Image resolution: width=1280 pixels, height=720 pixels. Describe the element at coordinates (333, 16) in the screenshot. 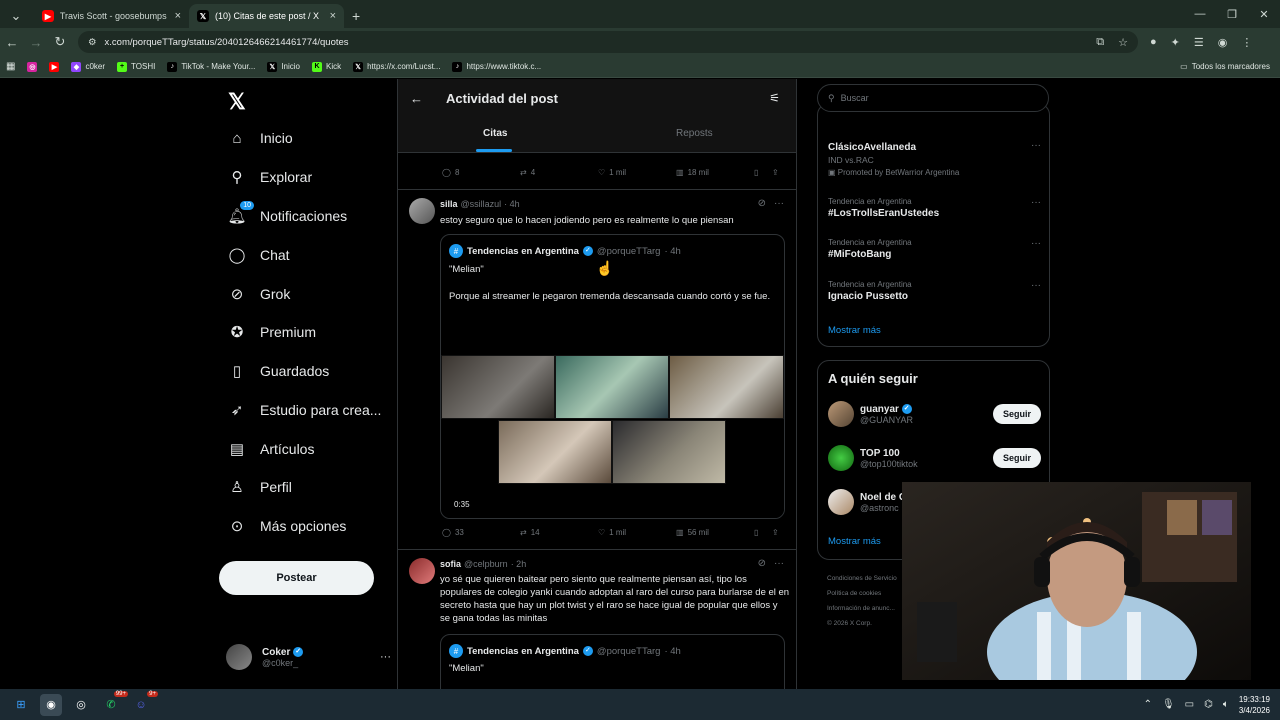

I see `close-icon: ×` at that location.